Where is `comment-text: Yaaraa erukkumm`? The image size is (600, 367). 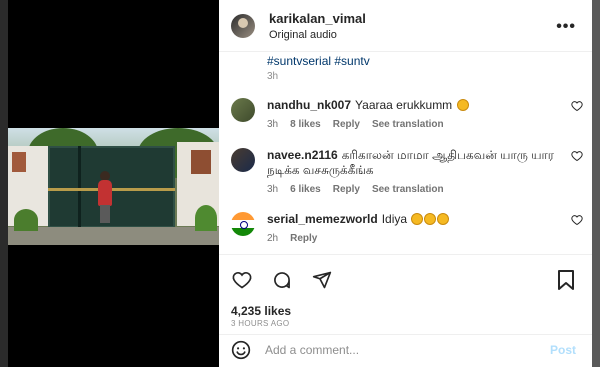
comment-text: Yaaraa erukkumm is located at coordinates (404, 105).